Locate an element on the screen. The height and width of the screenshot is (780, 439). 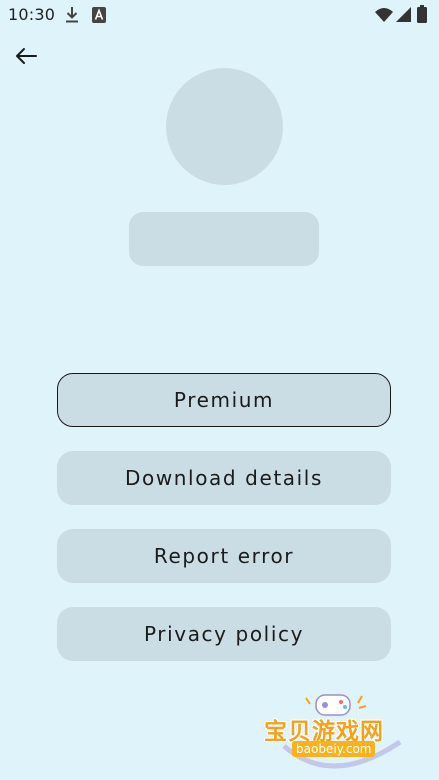
back-button is located at coordinates (26, 58).